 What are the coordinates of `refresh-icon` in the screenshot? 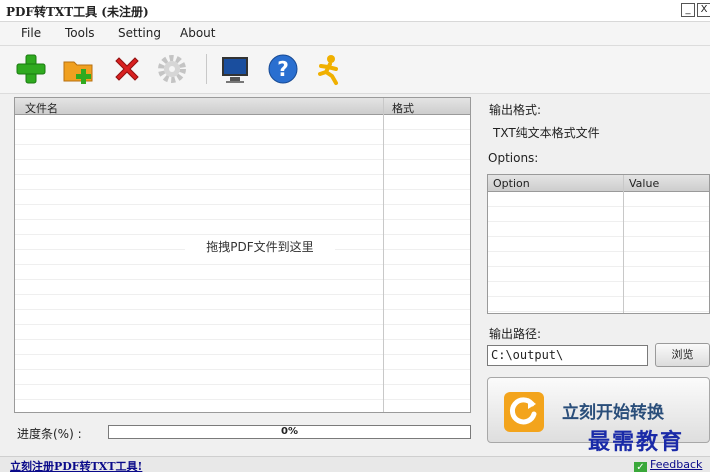 It's located at (524, 412).